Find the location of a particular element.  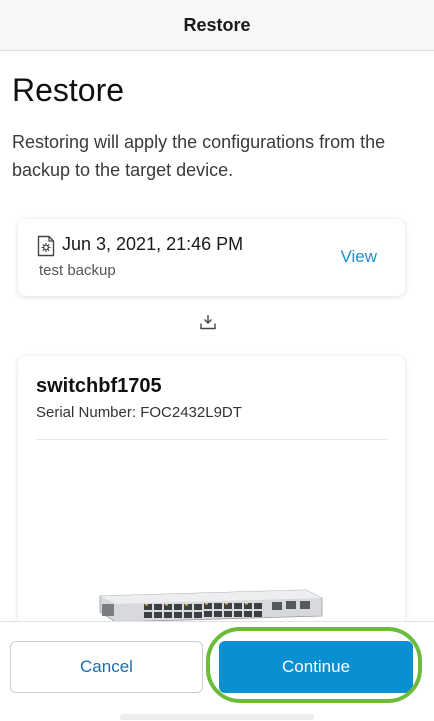

continue-button: Continue is located at coordinates (316, 667).